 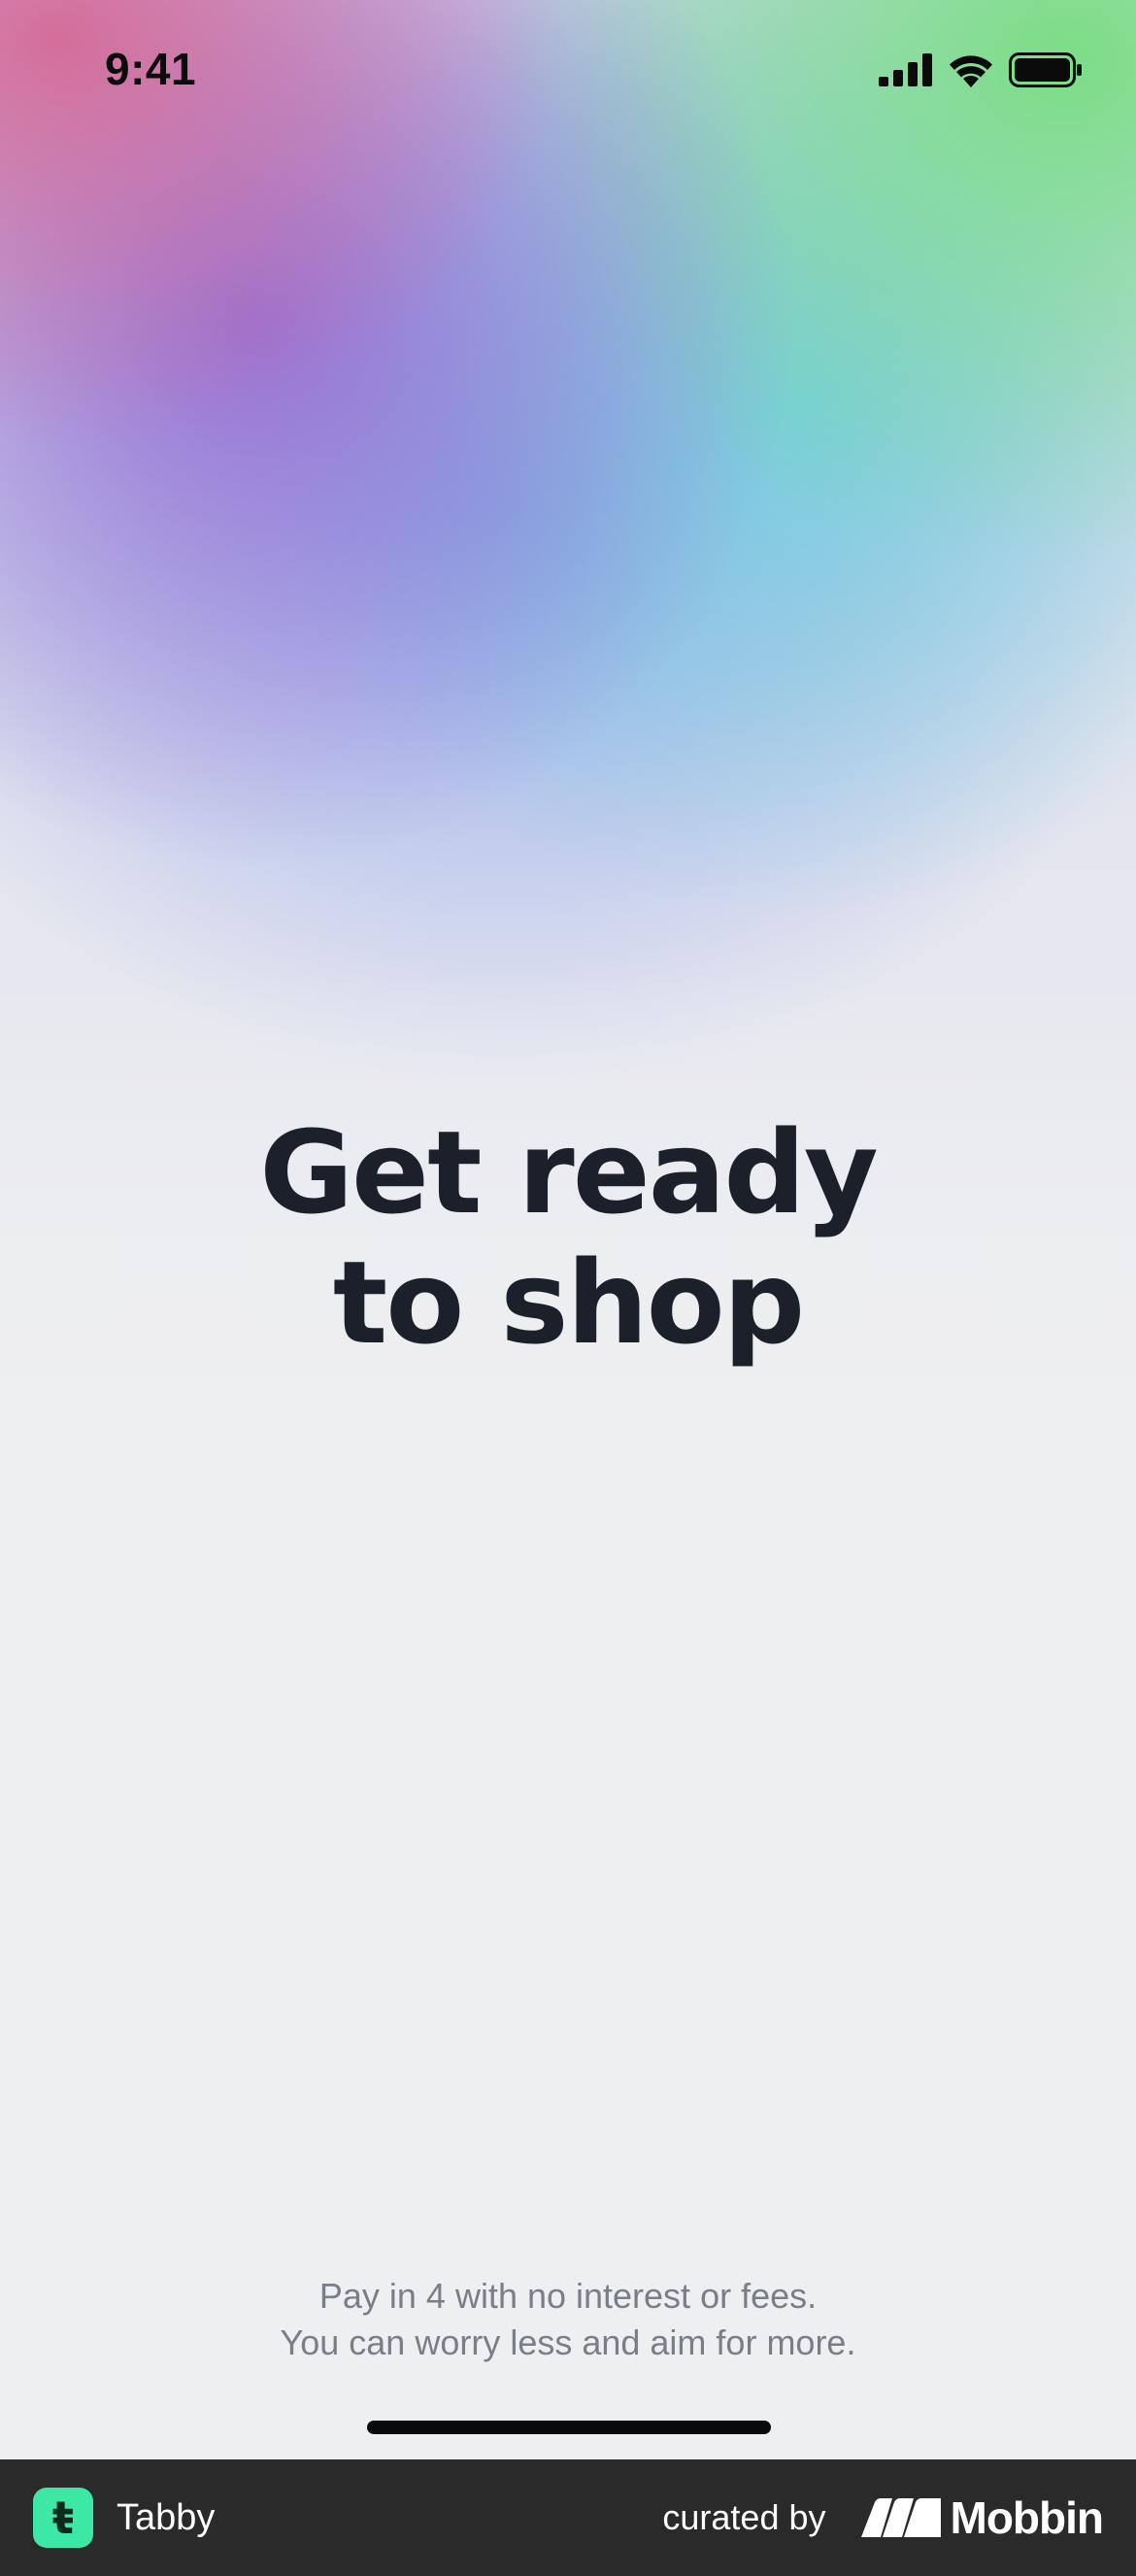 What do you see at coordinates (744, 2517) in the screenshot?
I see `curated-by-label: curated by` at bounding box center [744, 2517].